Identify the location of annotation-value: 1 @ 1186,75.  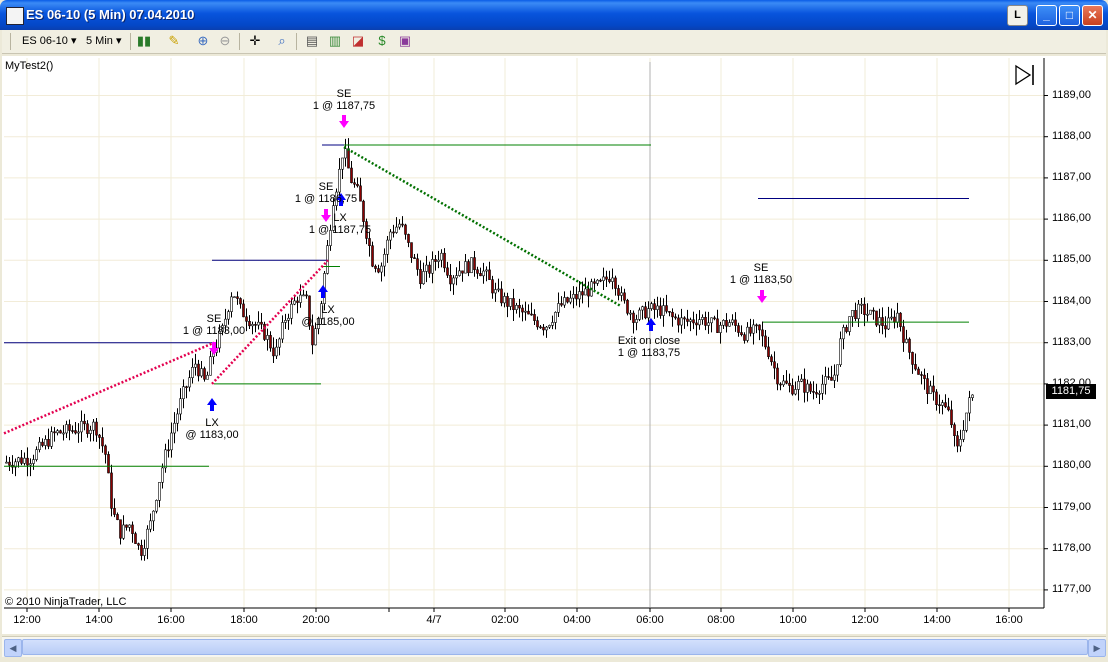
(326, 199).